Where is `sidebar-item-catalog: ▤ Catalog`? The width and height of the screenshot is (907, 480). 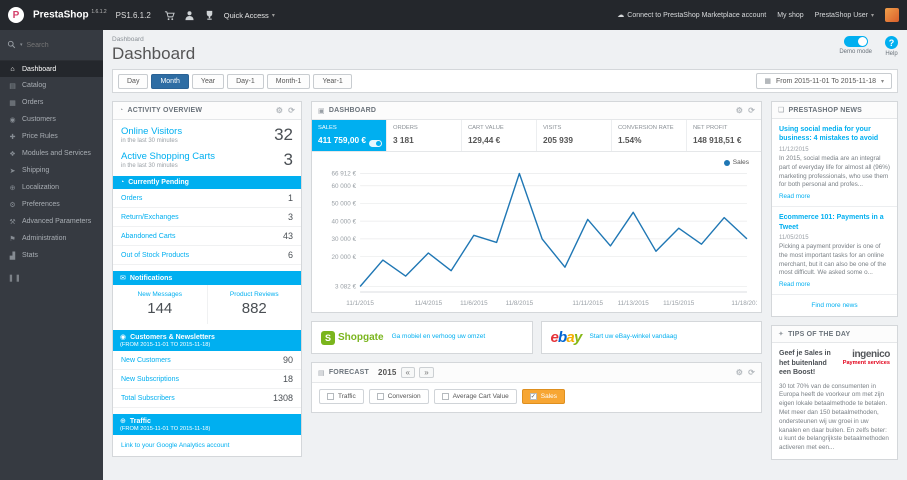
sidebar-item-catalog: ▤ Catalog is located at coordinates (51, 85).